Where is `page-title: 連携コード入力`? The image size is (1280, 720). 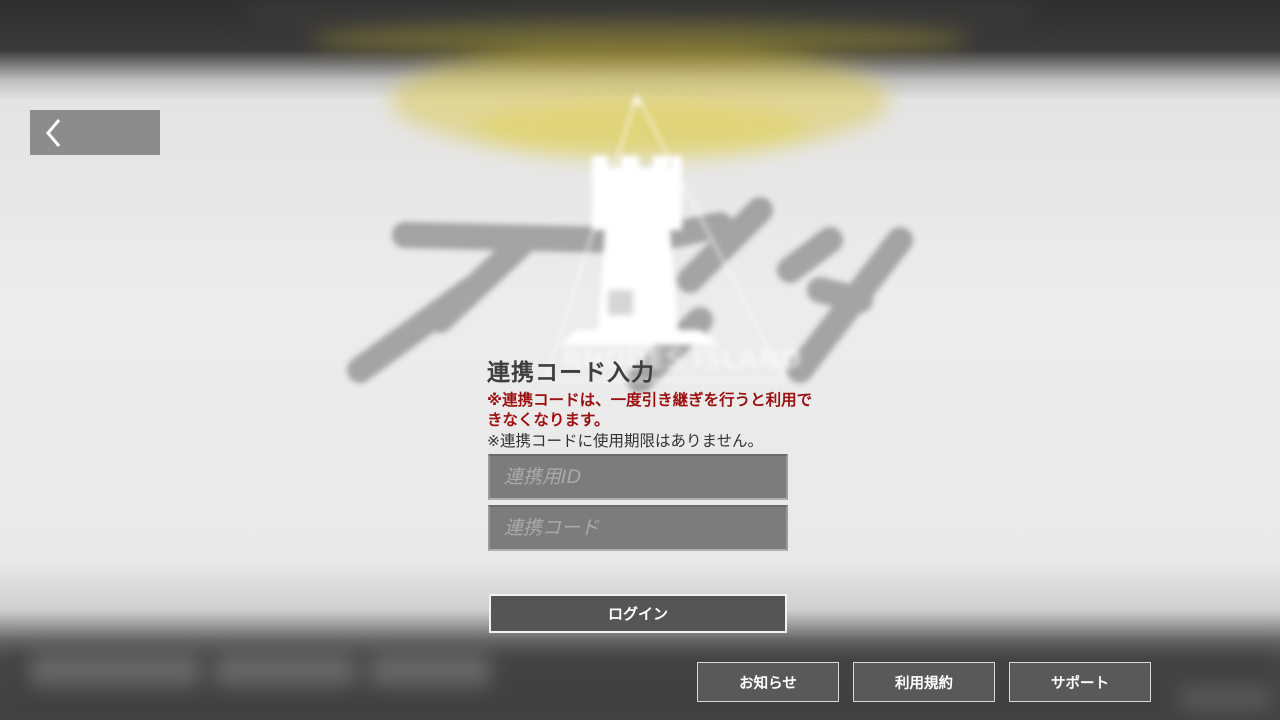
page-title: 連携コード入力 is located at coordinates (571, 373).